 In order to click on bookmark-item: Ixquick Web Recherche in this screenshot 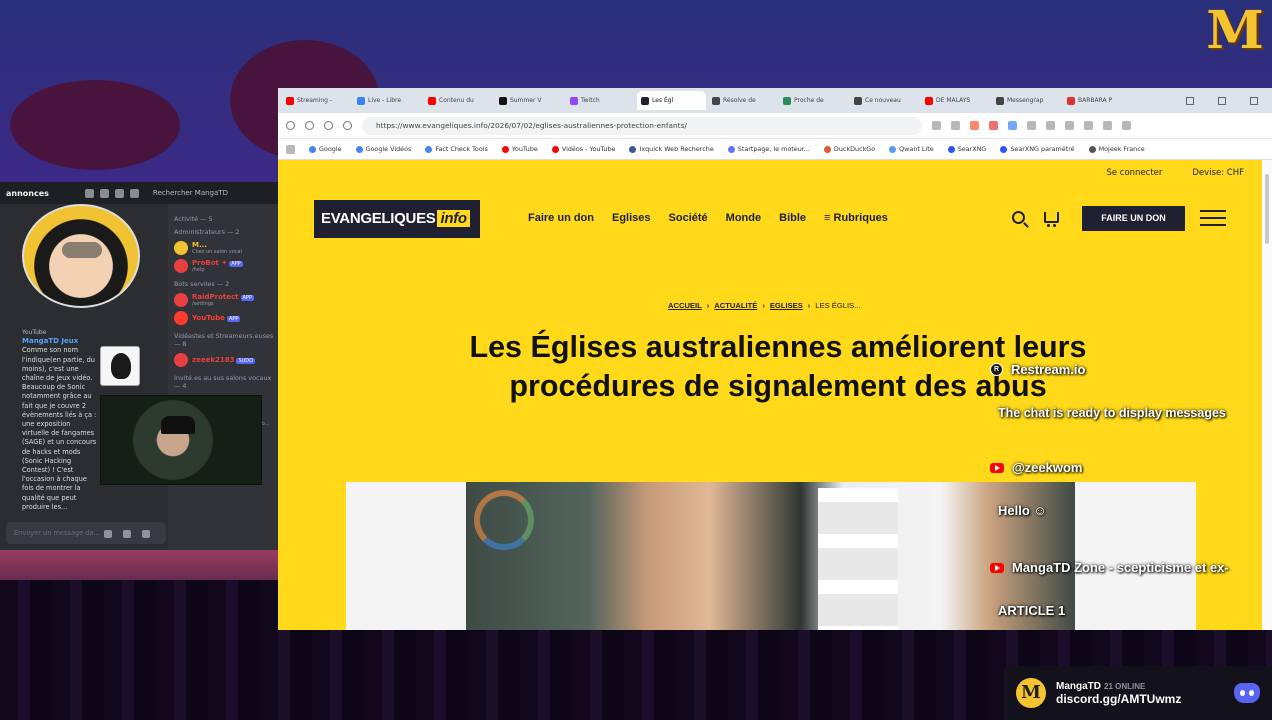, I will do `click(671, 149)`.